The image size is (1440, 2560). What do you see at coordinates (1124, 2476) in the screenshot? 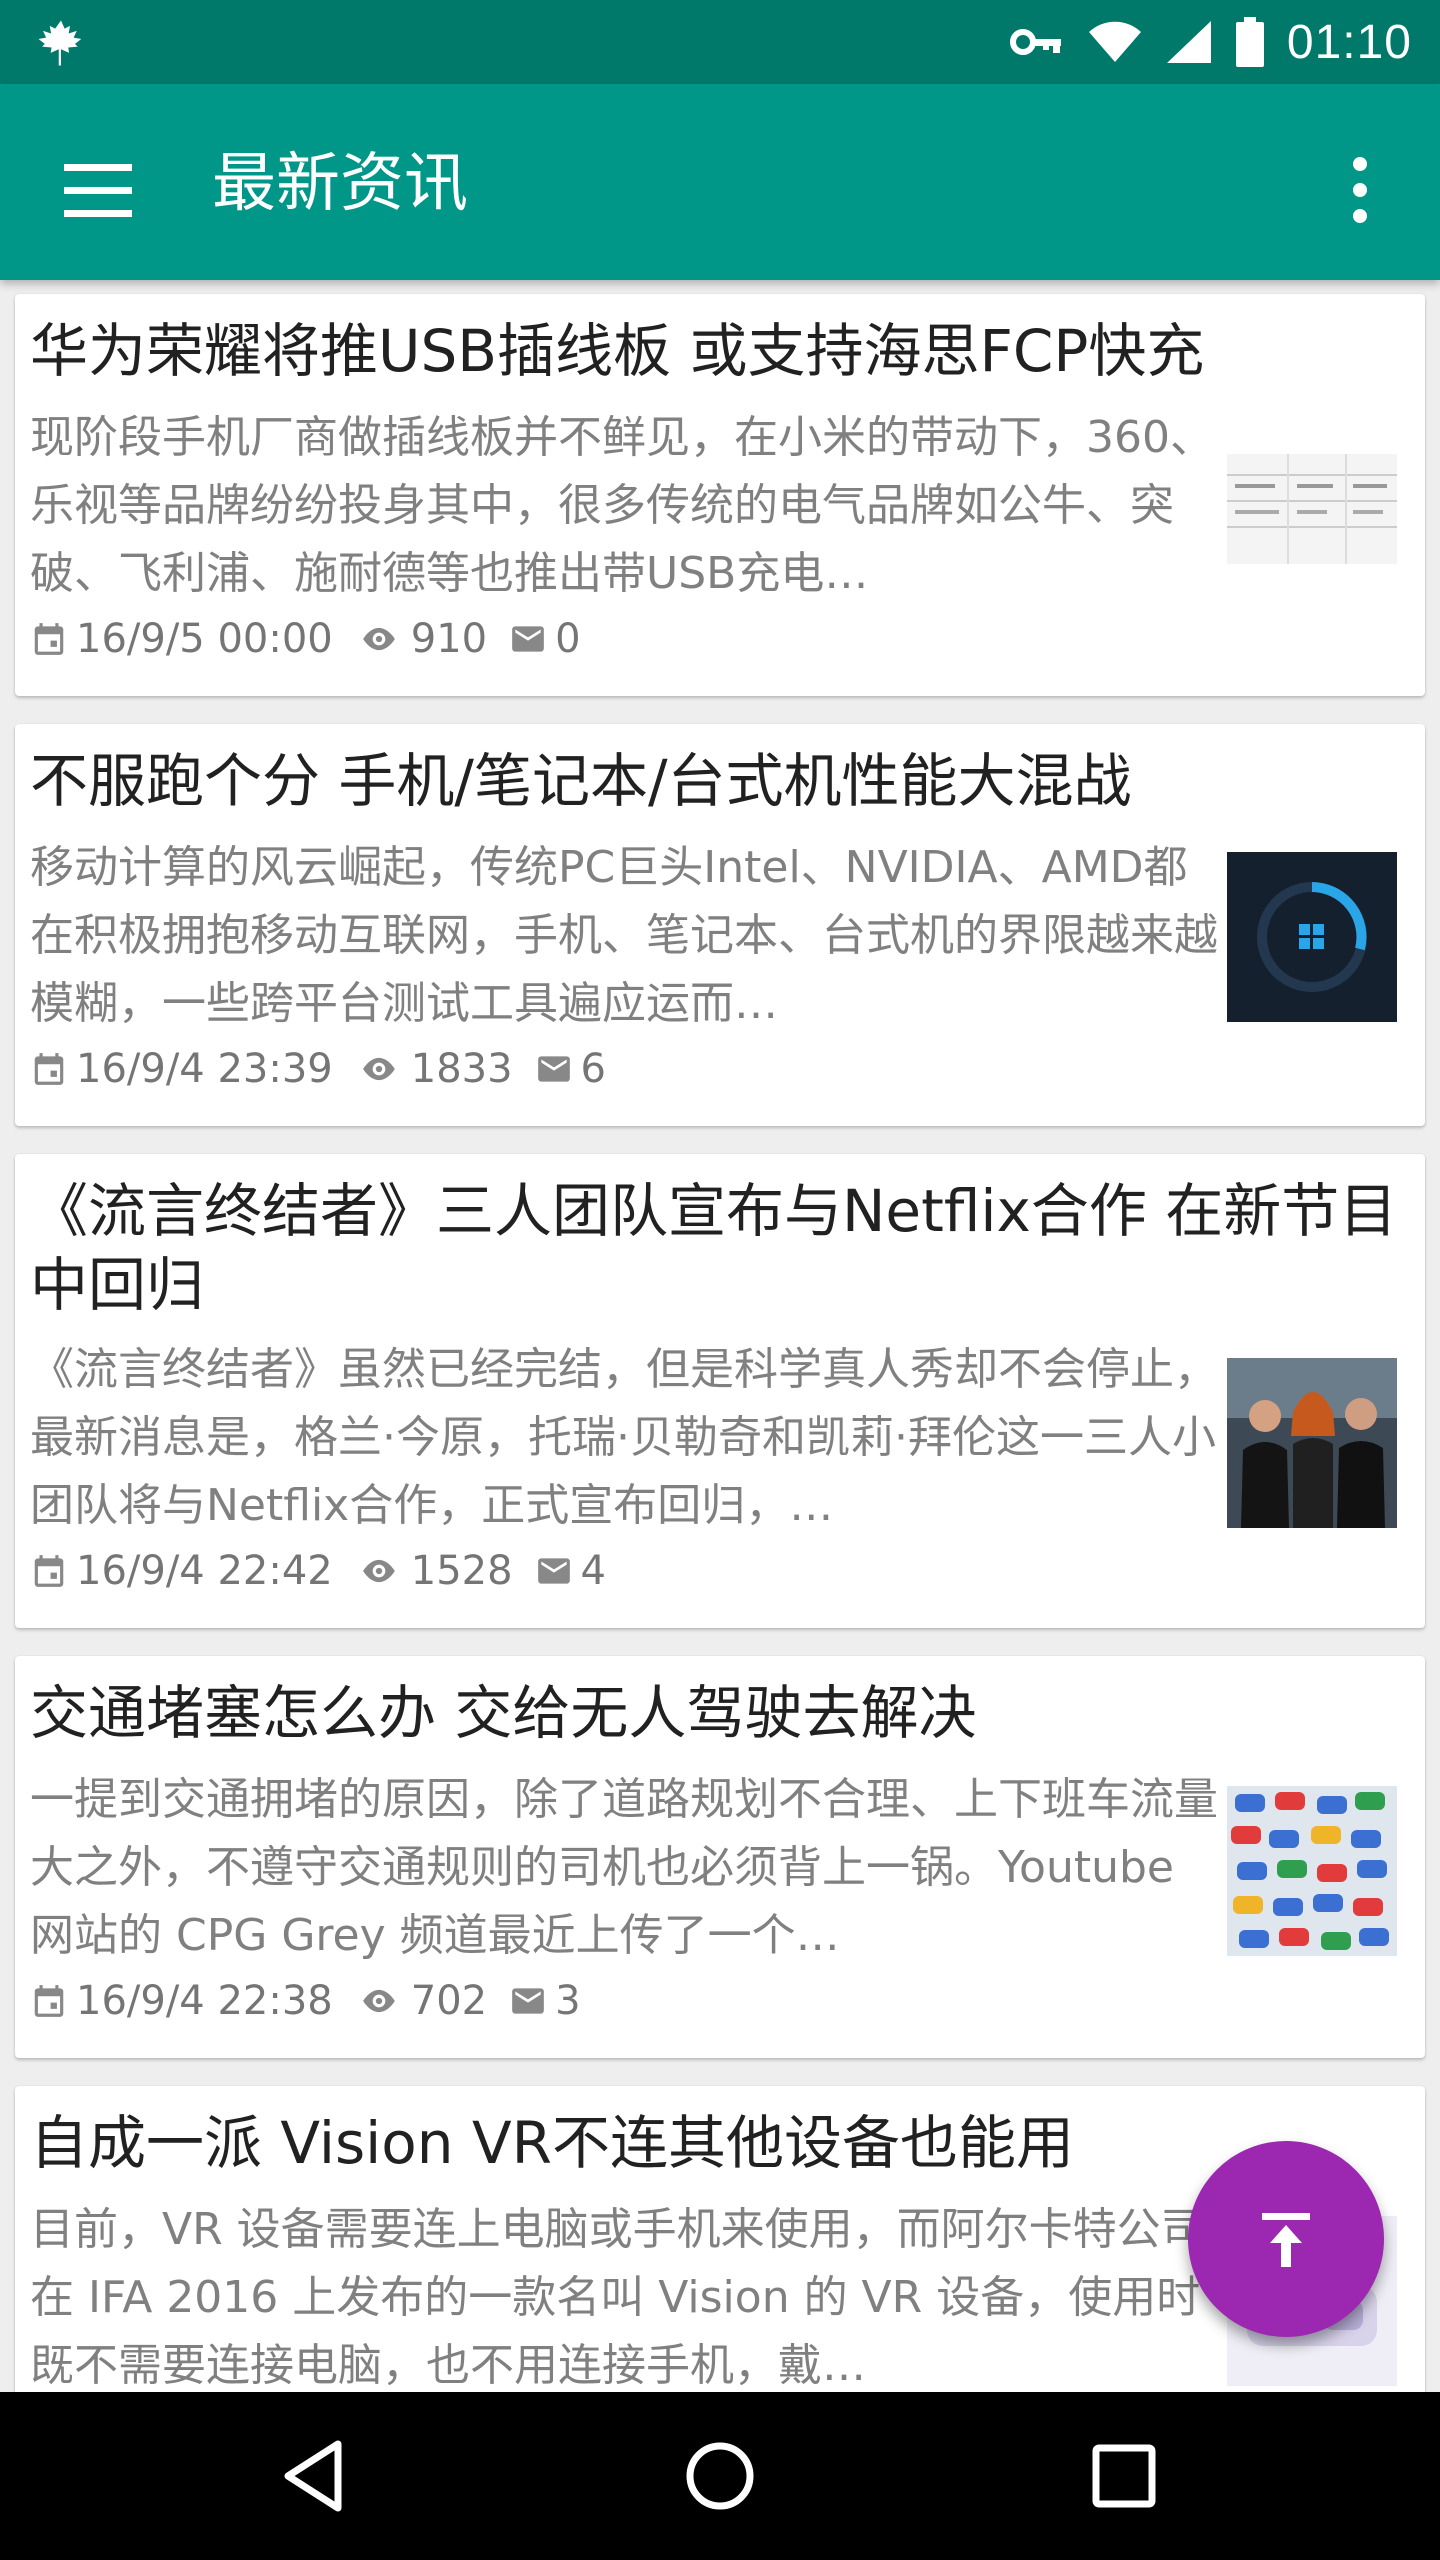
I see `recents-icon` at bounding box center [1124, 2476].